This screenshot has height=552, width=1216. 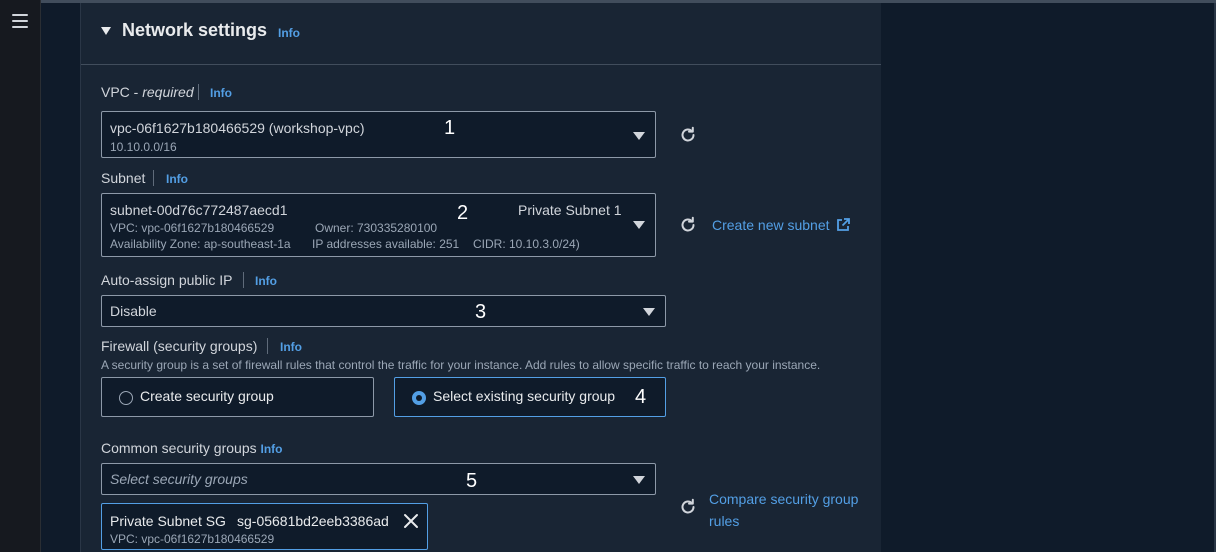 What do you see at coordinates (200, 244) in the screenshot?
I see `subnet-az: Availability Zone: ap-southeast-1a` at bounding box center [200, 244].